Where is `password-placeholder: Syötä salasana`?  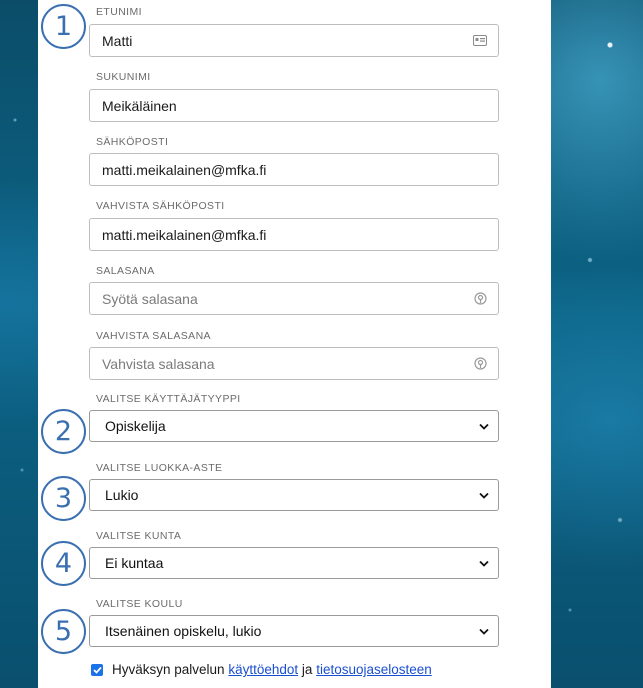
password-placeholder: Syötä salasana is located at coordinates (150, 298).